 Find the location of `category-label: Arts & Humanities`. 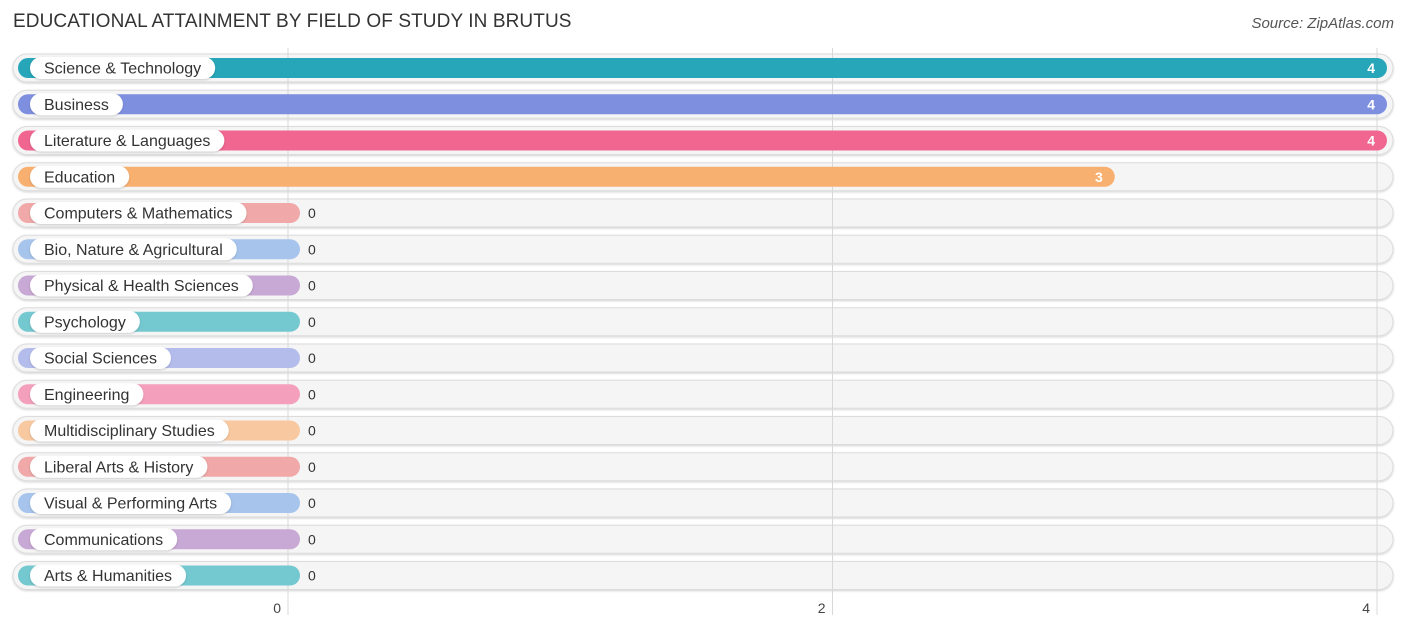

category-label: Arts & Humanities is located at coordinates (108, 576).